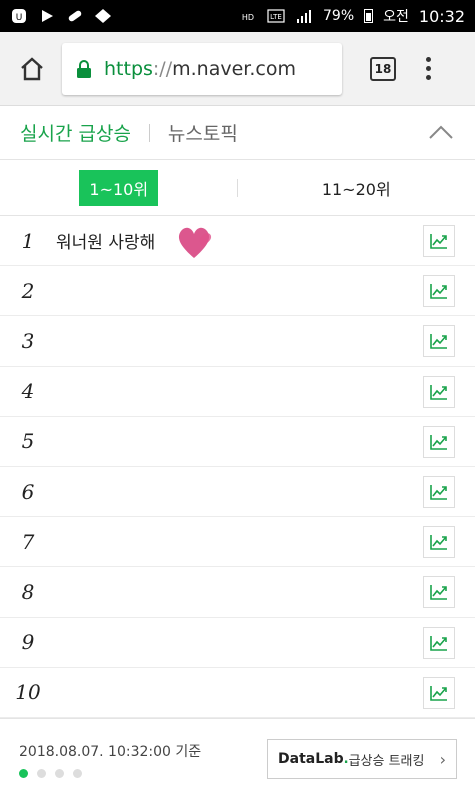 The image size is (475, 800). Describe the element at coordinates (237, 693) in the screenshot. I see `list-item: 10` at that location.